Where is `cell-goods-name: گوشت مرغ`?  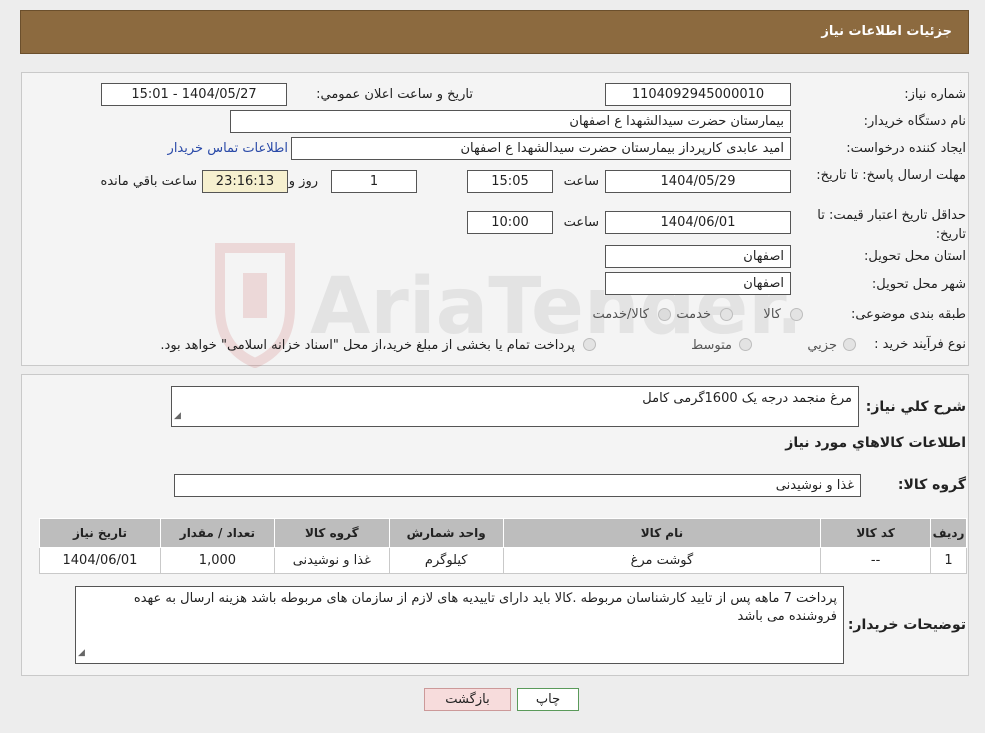
cell-goods-name: گوشت مرغ is located at coordinates (662, 560).